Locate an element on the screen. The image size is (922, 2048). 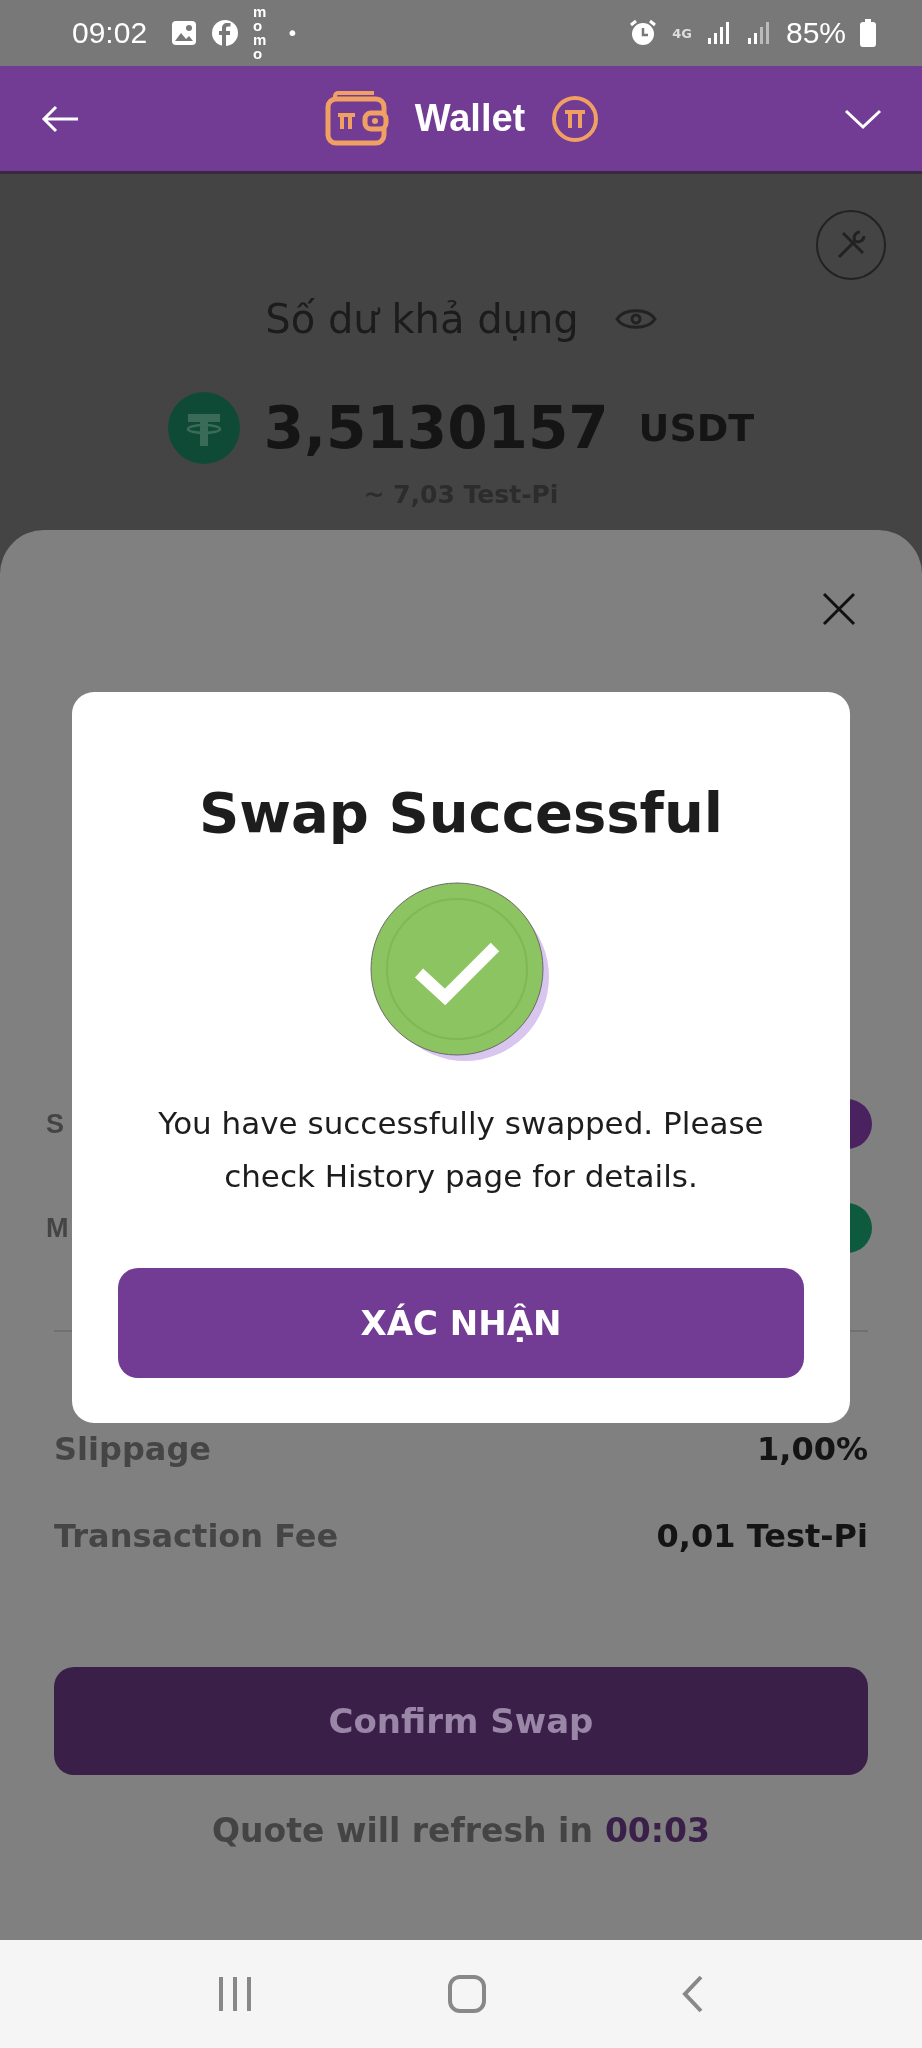
coin-icon is located at coordinates (575, 118).